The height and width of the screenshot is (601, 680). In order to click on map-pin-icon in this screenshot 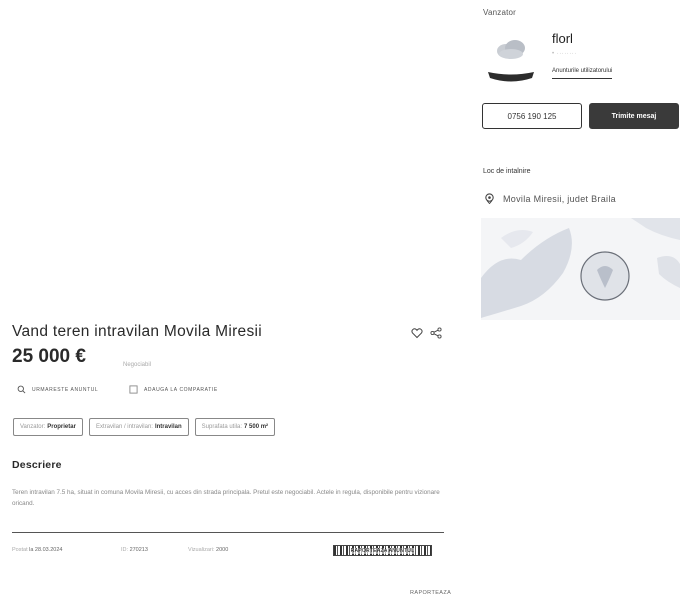, I will do `click(489, 198)`.